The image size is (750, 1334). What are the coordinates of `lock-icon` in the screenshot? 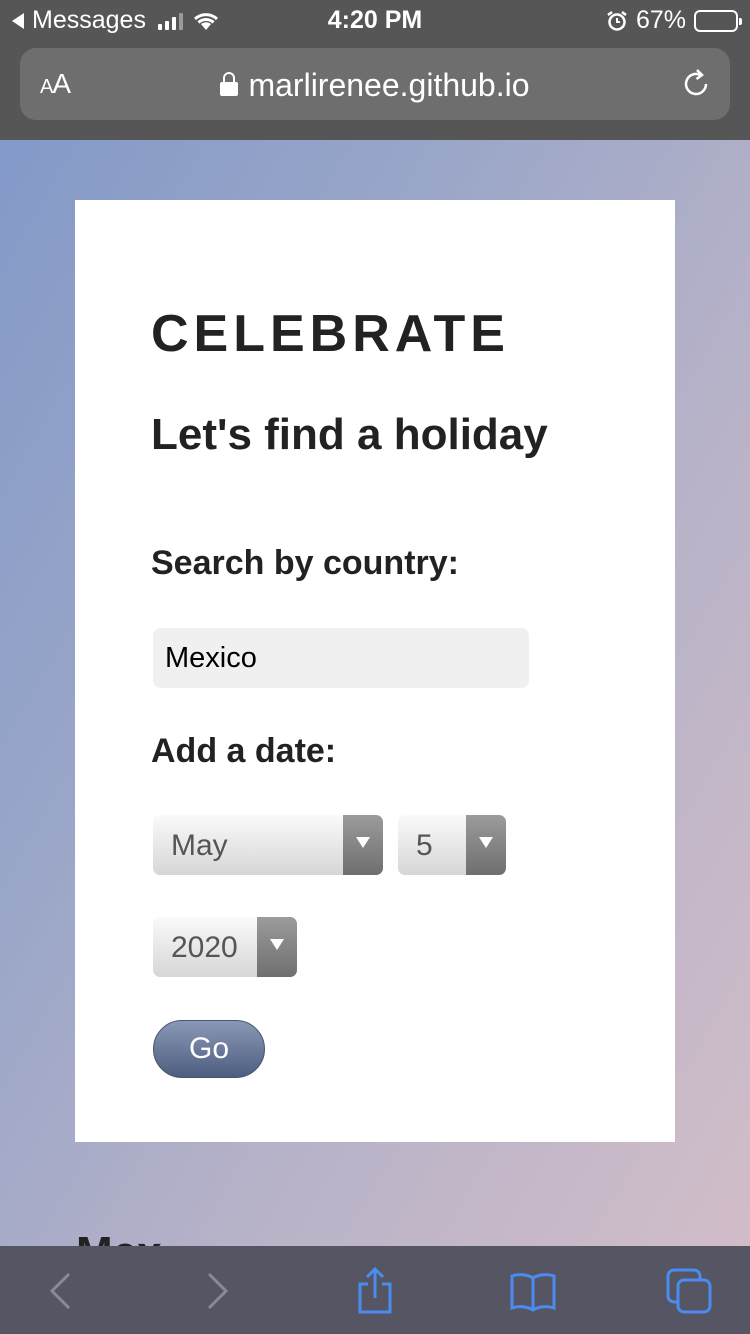 It's located at (229, 84).